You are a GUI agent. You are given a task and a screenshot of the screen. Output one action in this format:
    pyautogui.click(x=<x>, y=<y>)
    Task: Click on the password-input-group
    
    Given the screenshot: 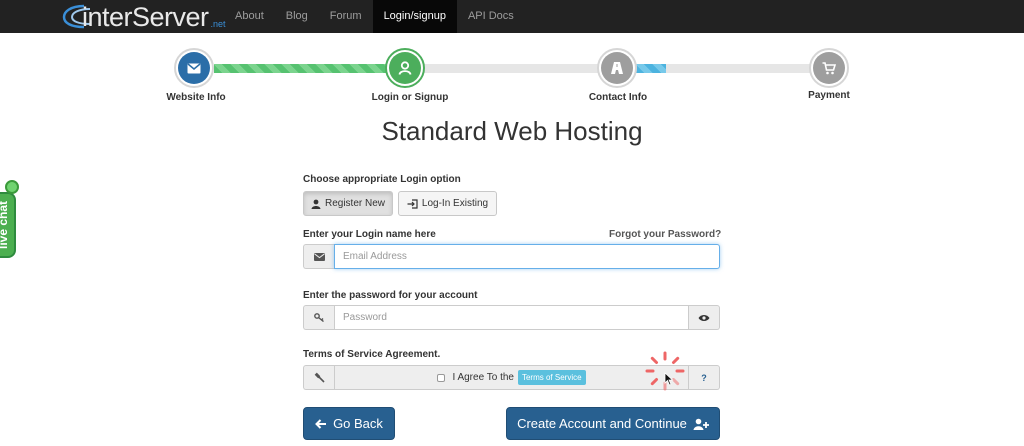 What is the action you would take?
    pyautogui.click(x=511, y=317)
    